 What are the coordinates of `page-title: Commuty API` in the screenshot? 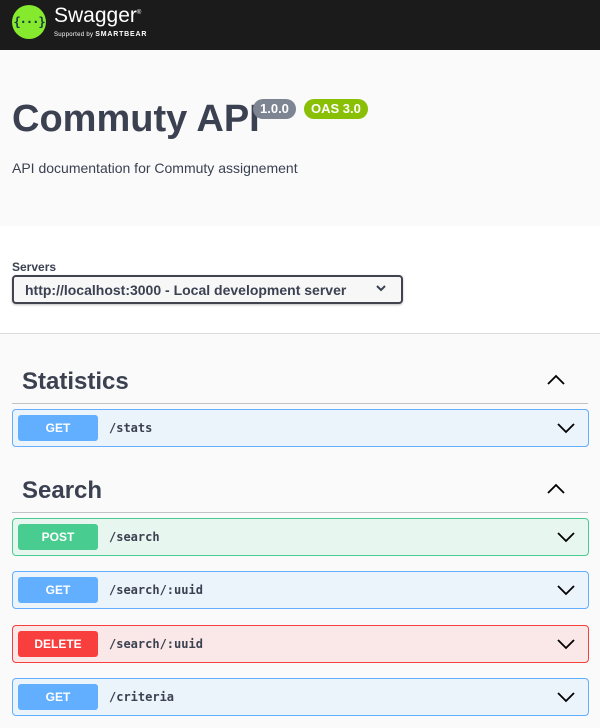 It's located at (136, 119).